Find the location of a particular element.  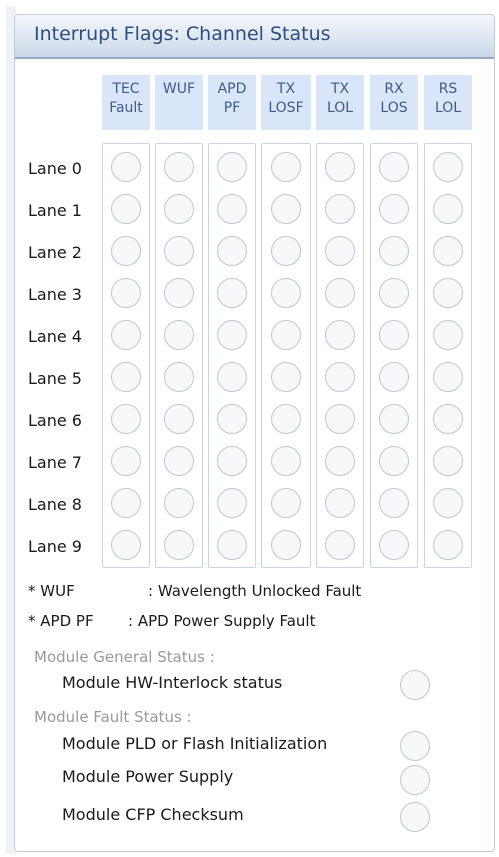

module-hw-interlock-label: Module HW-Interlock status is located at coordinates (172, 682).